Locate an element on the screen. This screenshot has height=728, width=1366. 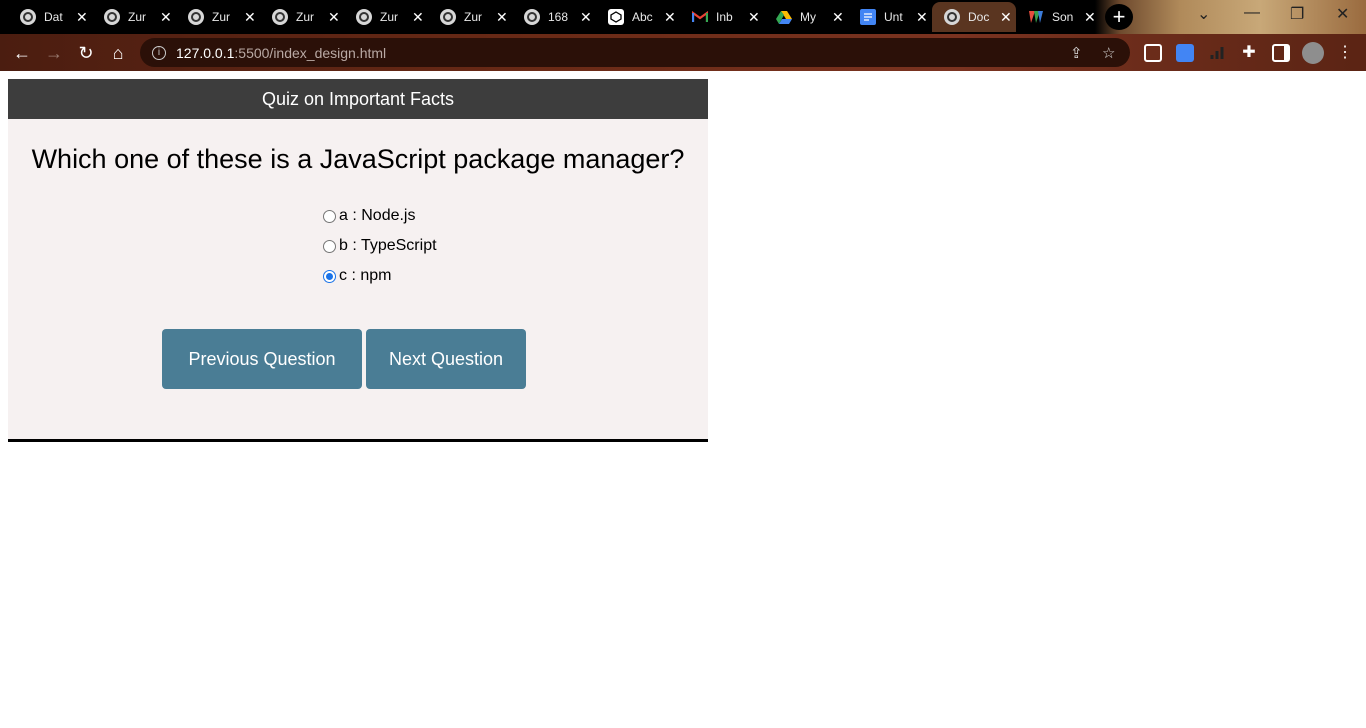
answer-label-a: a : Node.js is located at coordinates (377, 215).